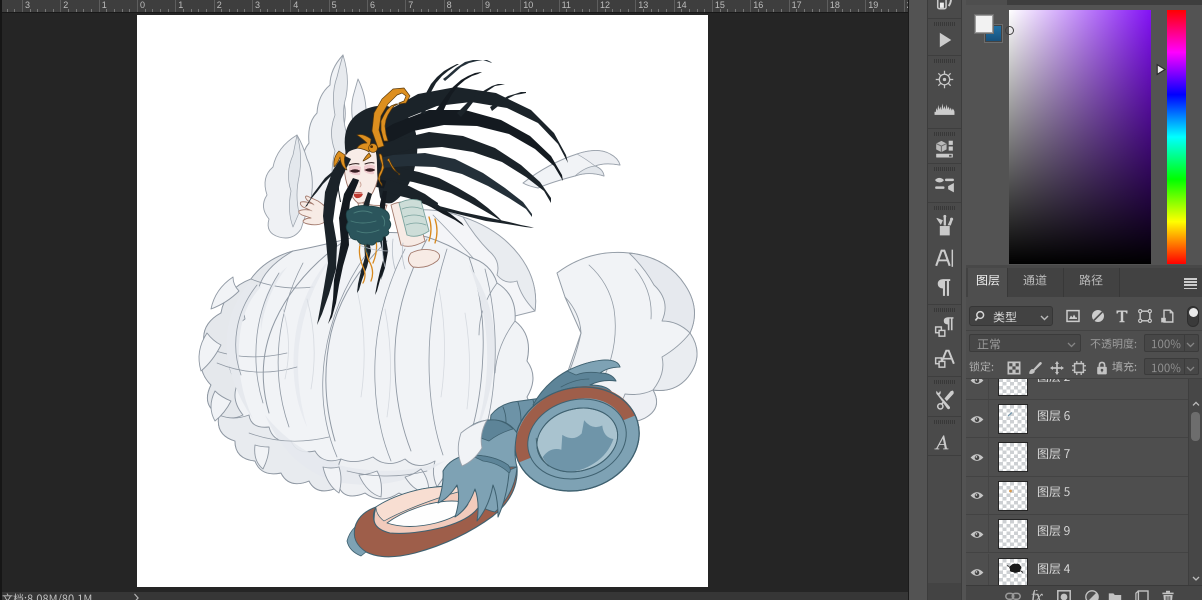 The height and width of the screenshot is (600, 1202). What do you see at coordinates (454, 6) in the screenshot?
I see `horizontal-ruler: 32101234567891011121314151617181920` at bounding box center [454, 6].